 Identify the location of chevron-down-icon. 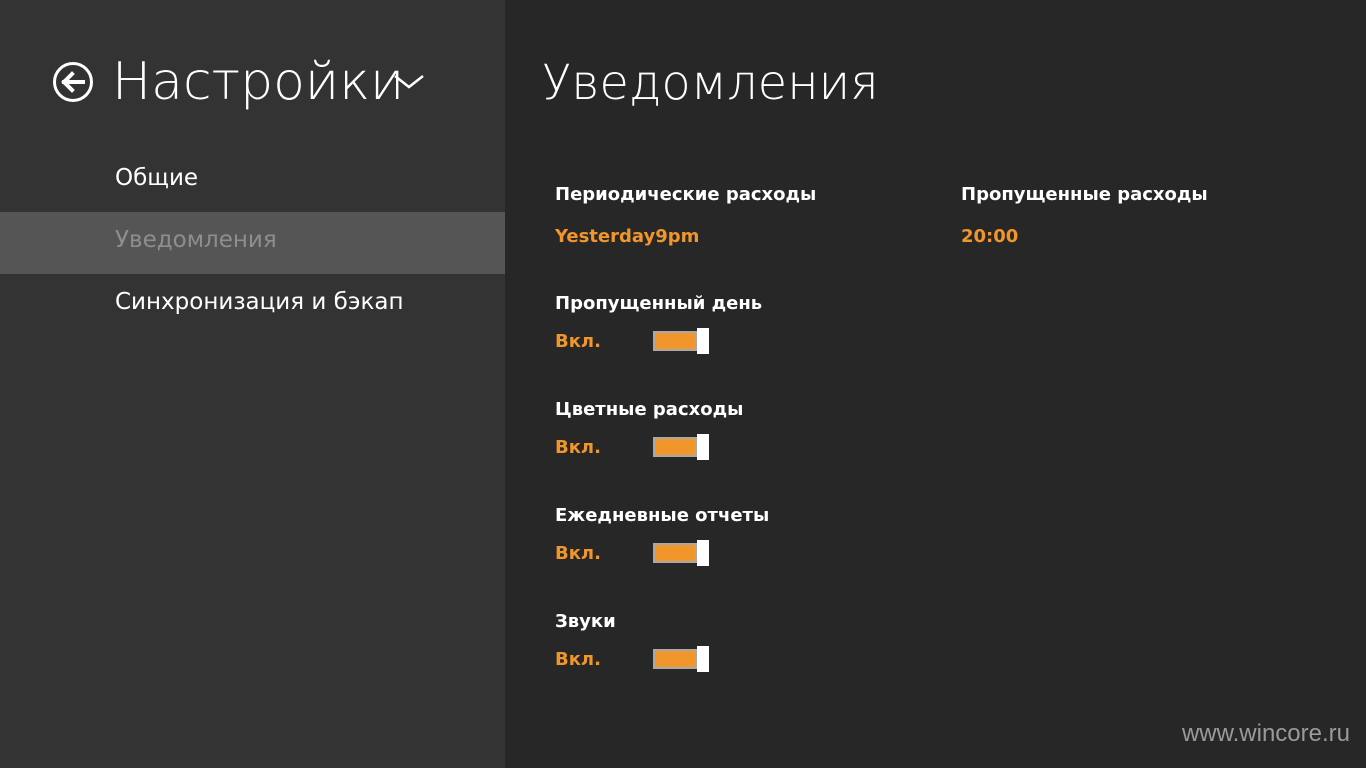
(409, 82).